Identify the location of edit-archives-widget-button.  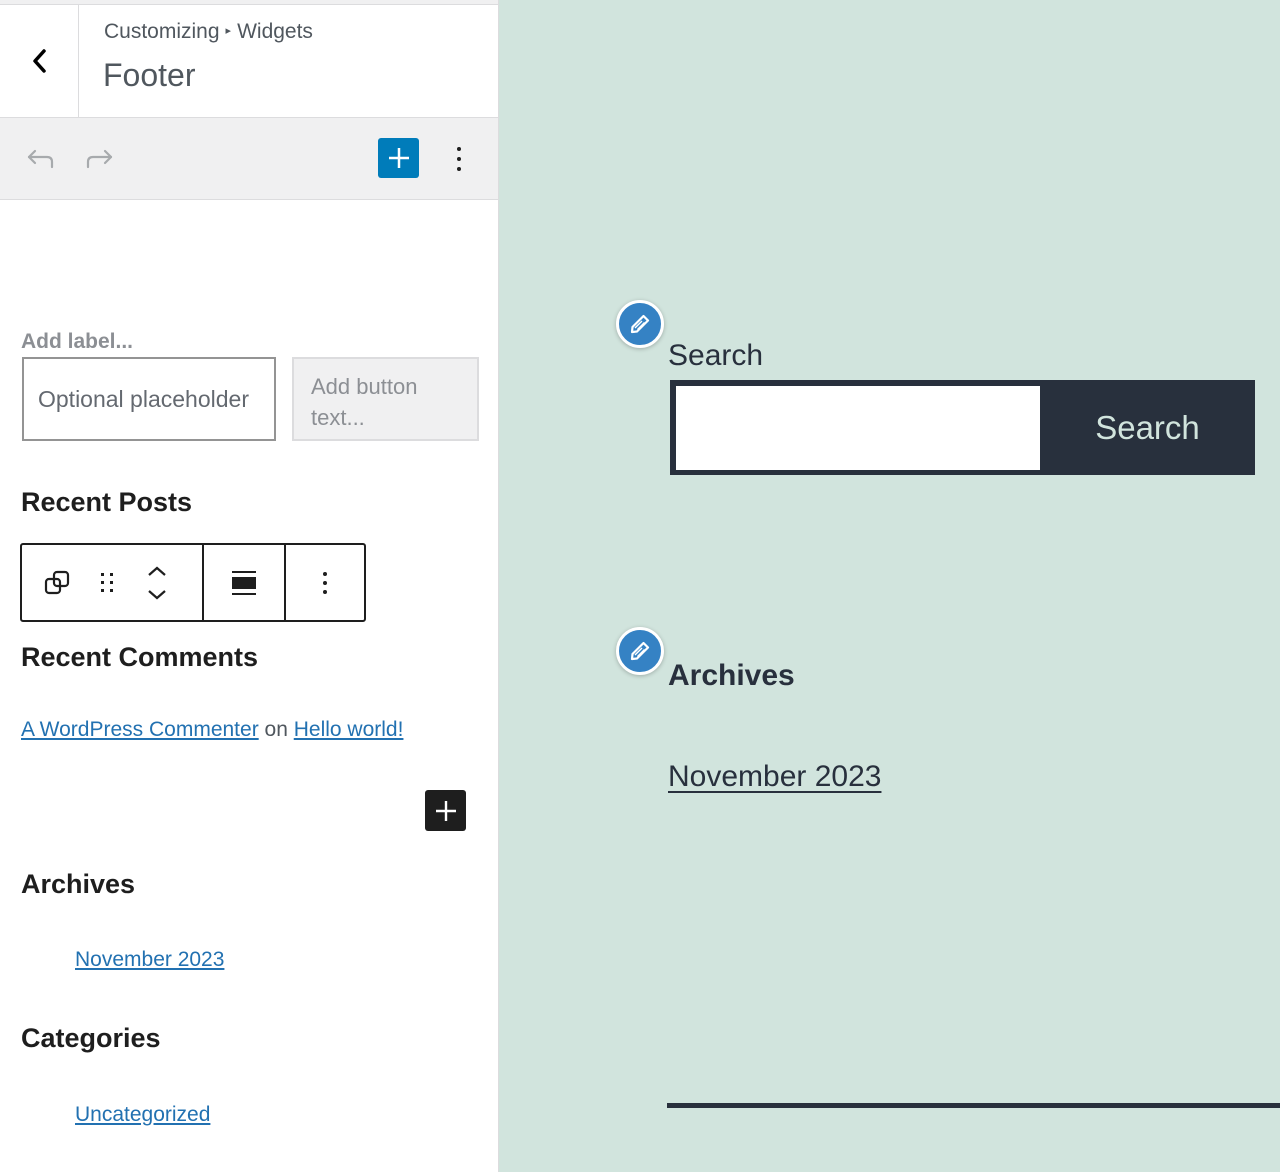
(640, 651).